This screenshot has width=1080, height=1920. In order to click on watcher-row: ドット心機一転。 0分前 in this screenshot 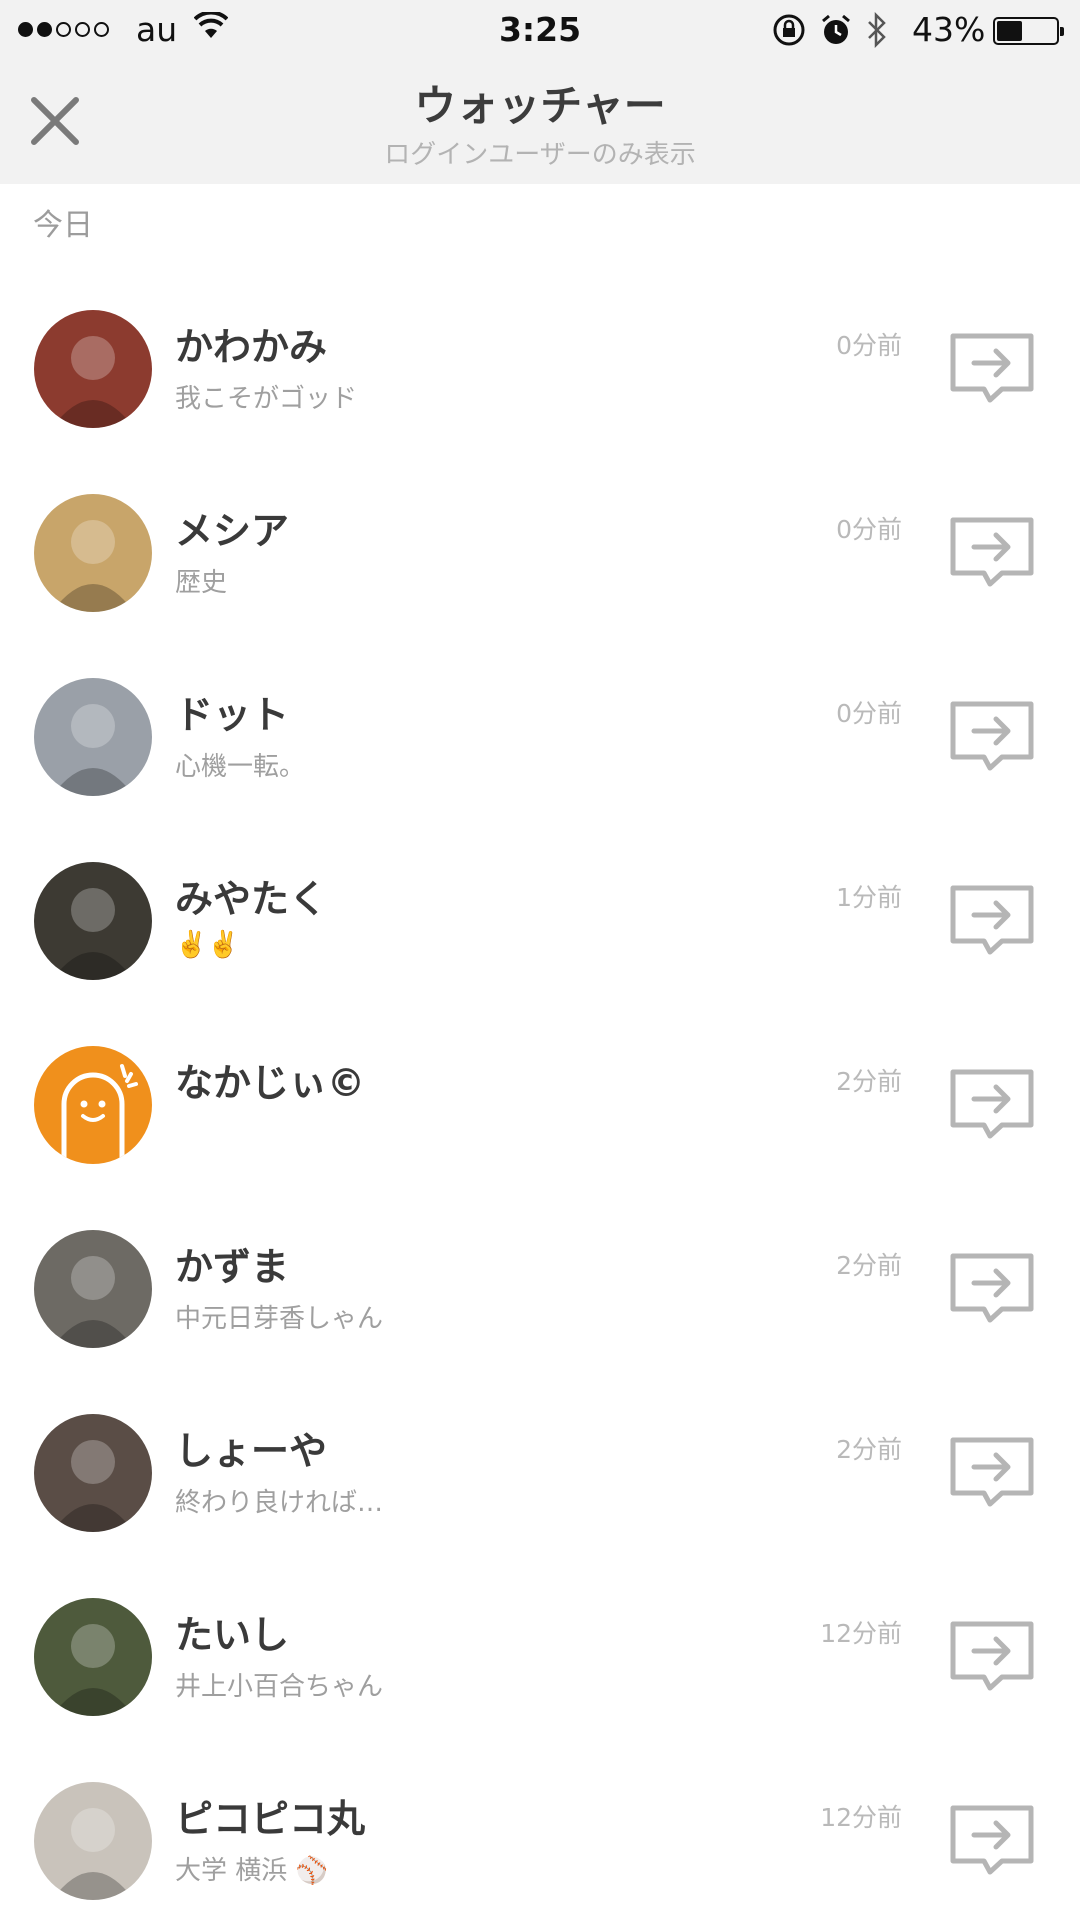, I will do `click(540, 718)`.